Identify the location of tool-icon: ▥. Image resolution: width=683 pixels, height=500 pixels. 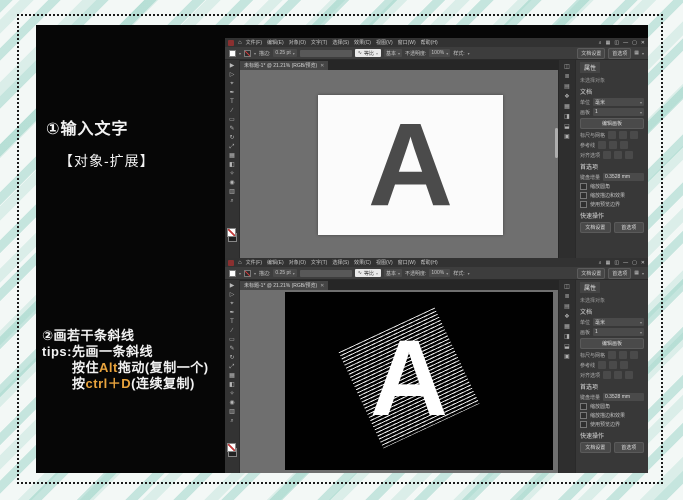
(232, 412).